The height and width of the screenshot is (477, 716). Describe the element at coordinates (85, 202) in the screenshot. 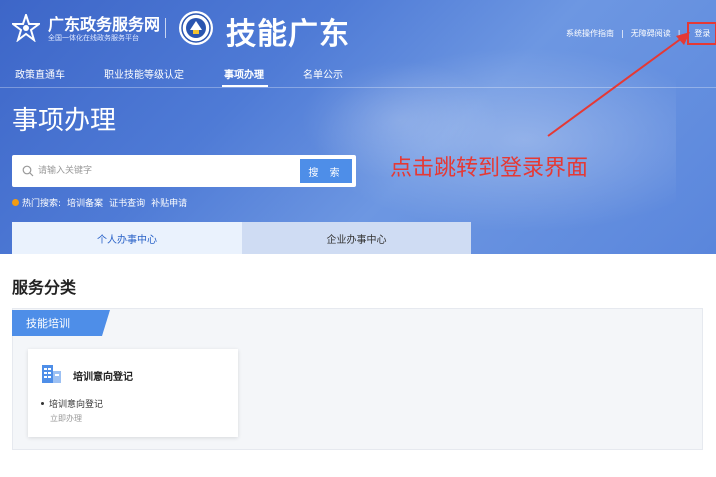

I see `hot-link-training-record: 培训备案` at that location.